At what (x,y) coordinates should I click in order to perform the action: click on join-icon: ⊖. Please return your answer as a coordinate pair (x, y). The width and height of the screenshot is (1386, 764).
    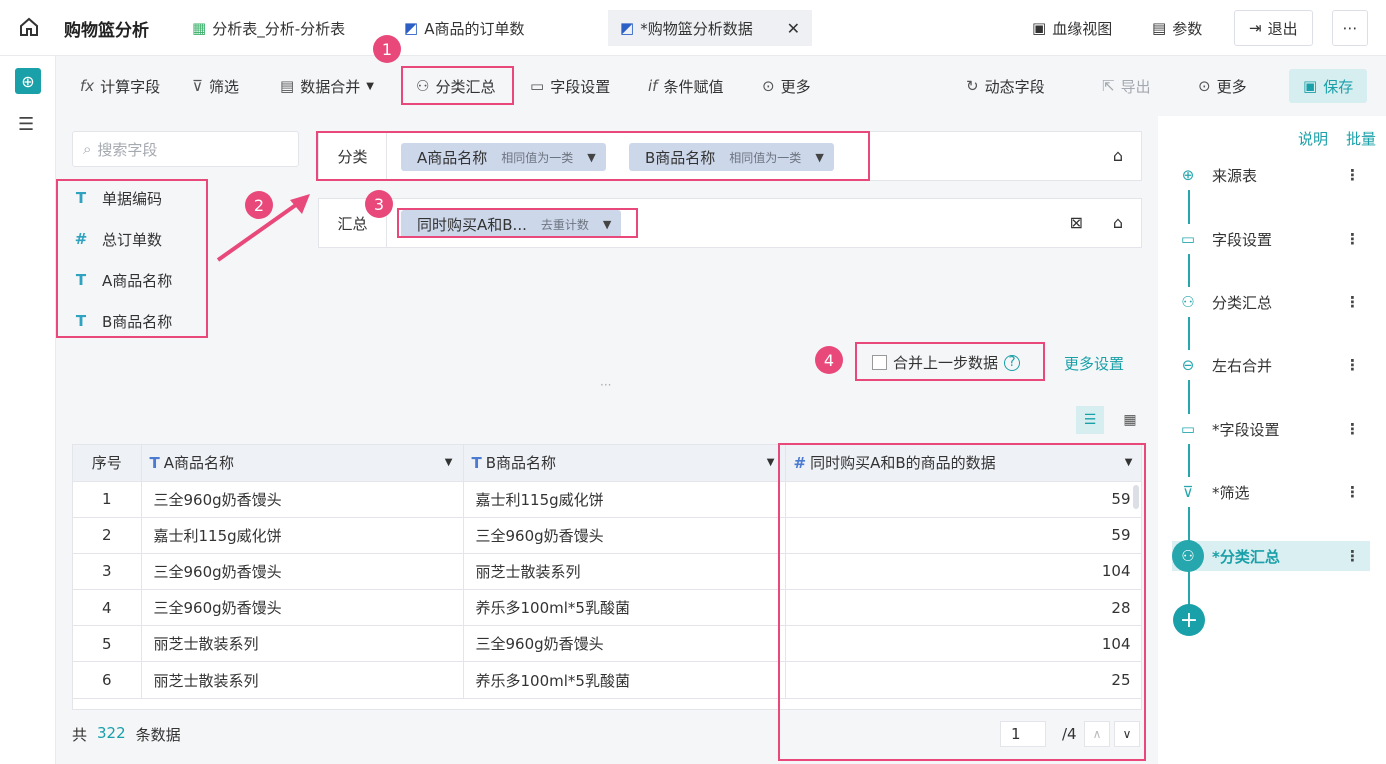
    Looking at the image, I should click on (1188, 365).